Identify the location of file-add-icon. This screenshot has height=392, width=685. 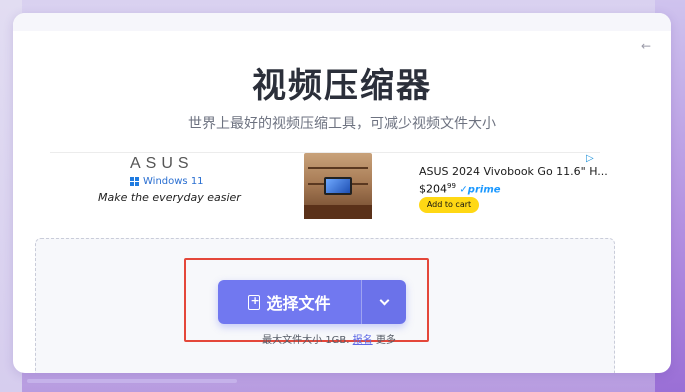
(254, 302).